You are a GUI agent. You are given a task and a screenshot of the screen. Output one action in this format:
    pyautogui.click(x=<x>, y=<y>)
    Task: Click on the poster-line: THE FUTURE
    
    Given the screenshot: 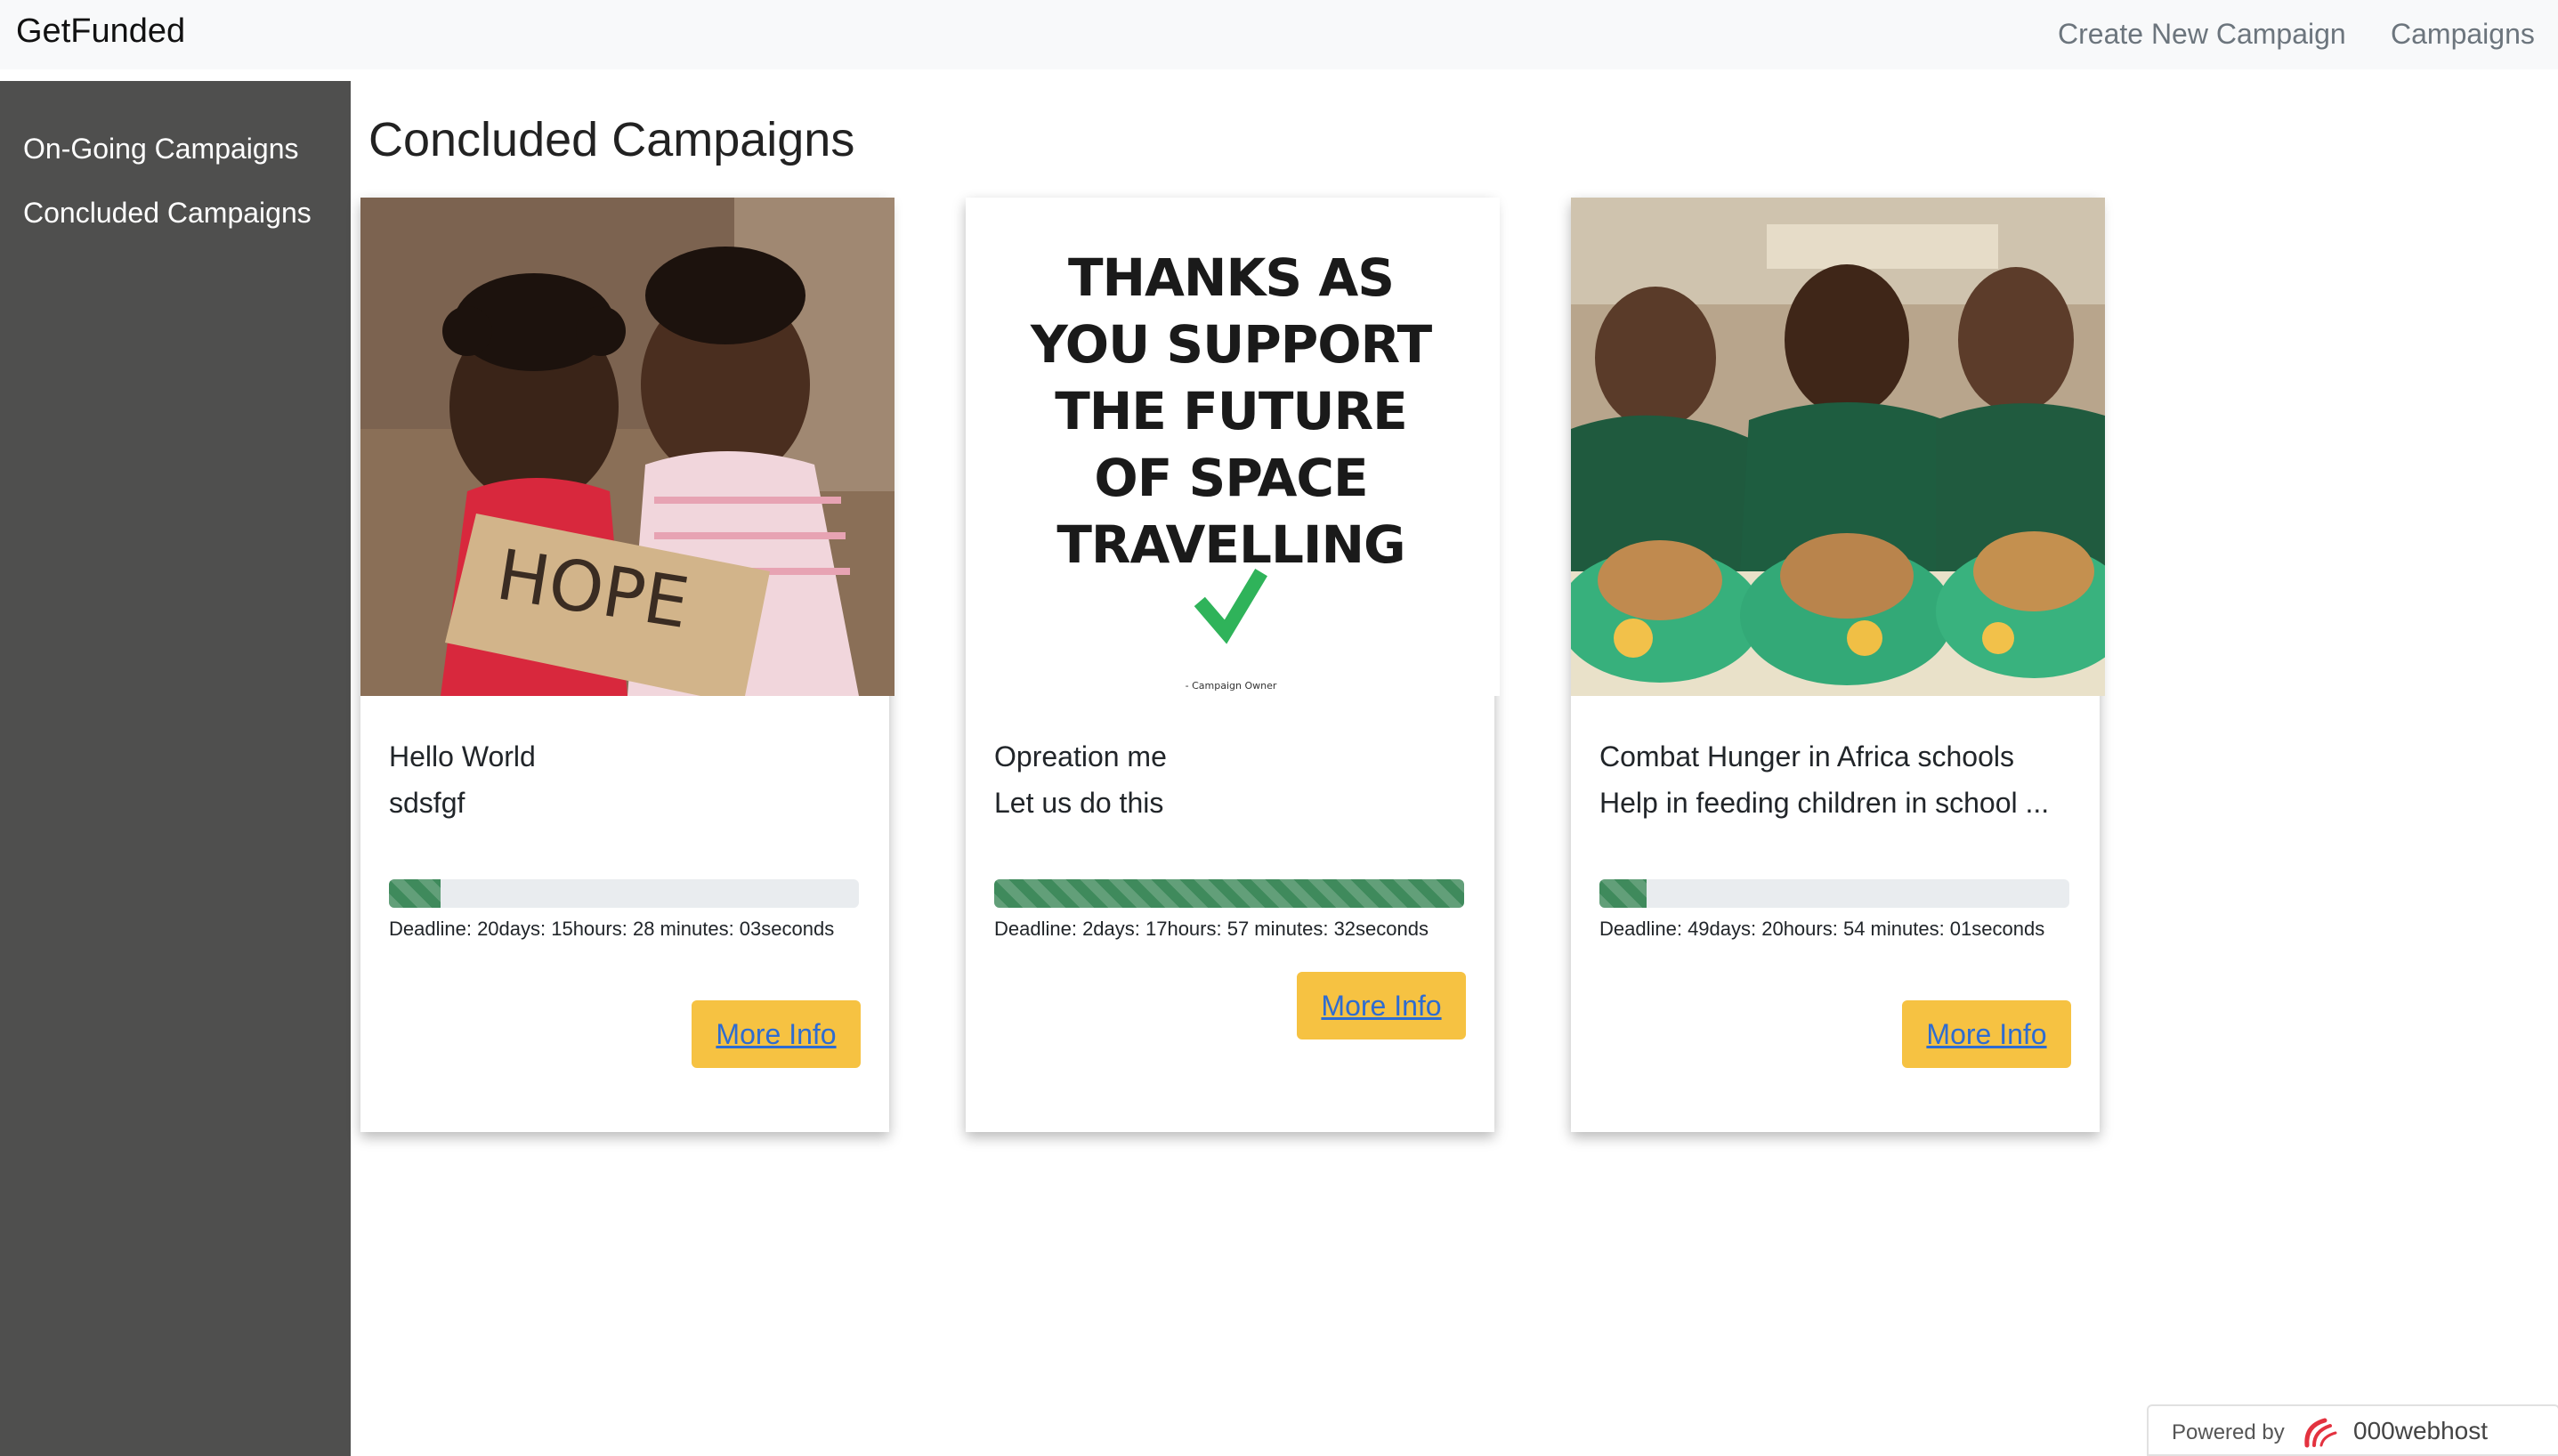 What is the action you would take?
    pyautogui.click(x=1231, y=411)
    